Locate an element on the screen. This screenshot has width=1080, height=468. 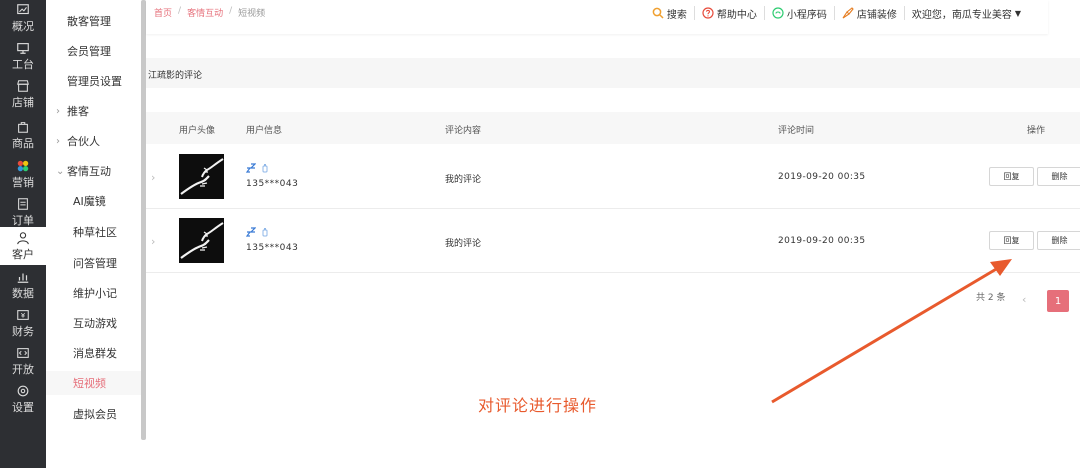
settings-icon is located at coordinates (23, 391).